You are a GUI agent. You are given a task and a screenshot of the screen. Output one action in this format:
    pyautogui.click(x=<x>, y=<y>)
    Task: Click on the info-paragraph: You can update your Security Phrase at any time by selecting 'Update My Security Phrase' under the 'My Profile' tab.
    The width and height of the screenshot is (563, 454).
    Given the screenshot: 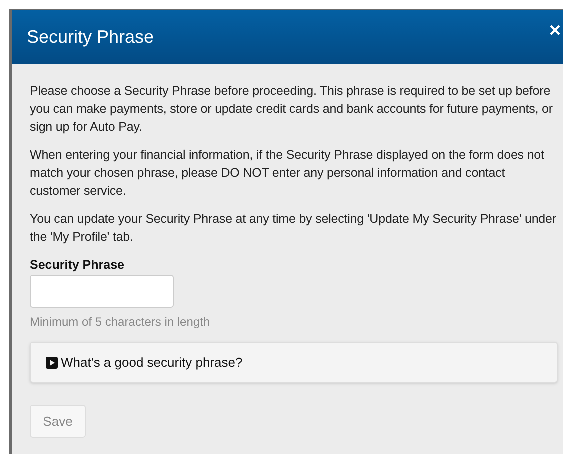 What is the action you would take?
    pyautogui.click(x=294, y=228)
    